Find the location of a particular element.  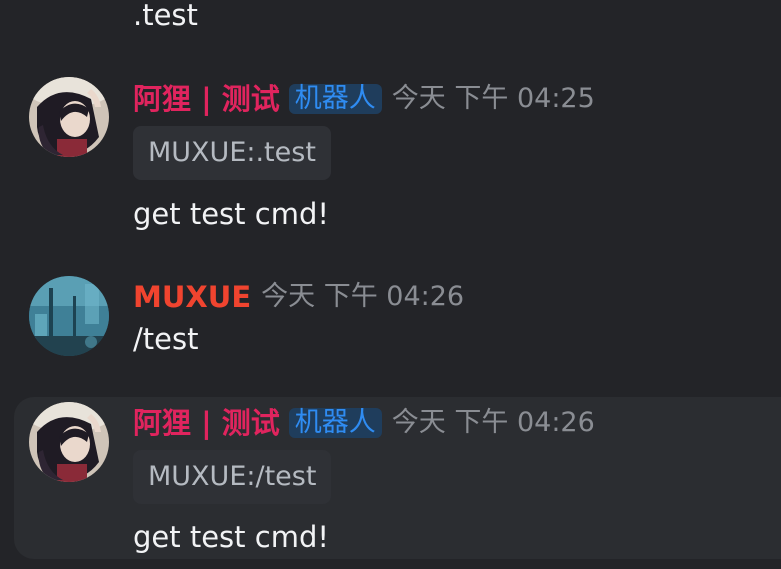

blue-scene-avatar-icon is located at coordinates (69, 316).